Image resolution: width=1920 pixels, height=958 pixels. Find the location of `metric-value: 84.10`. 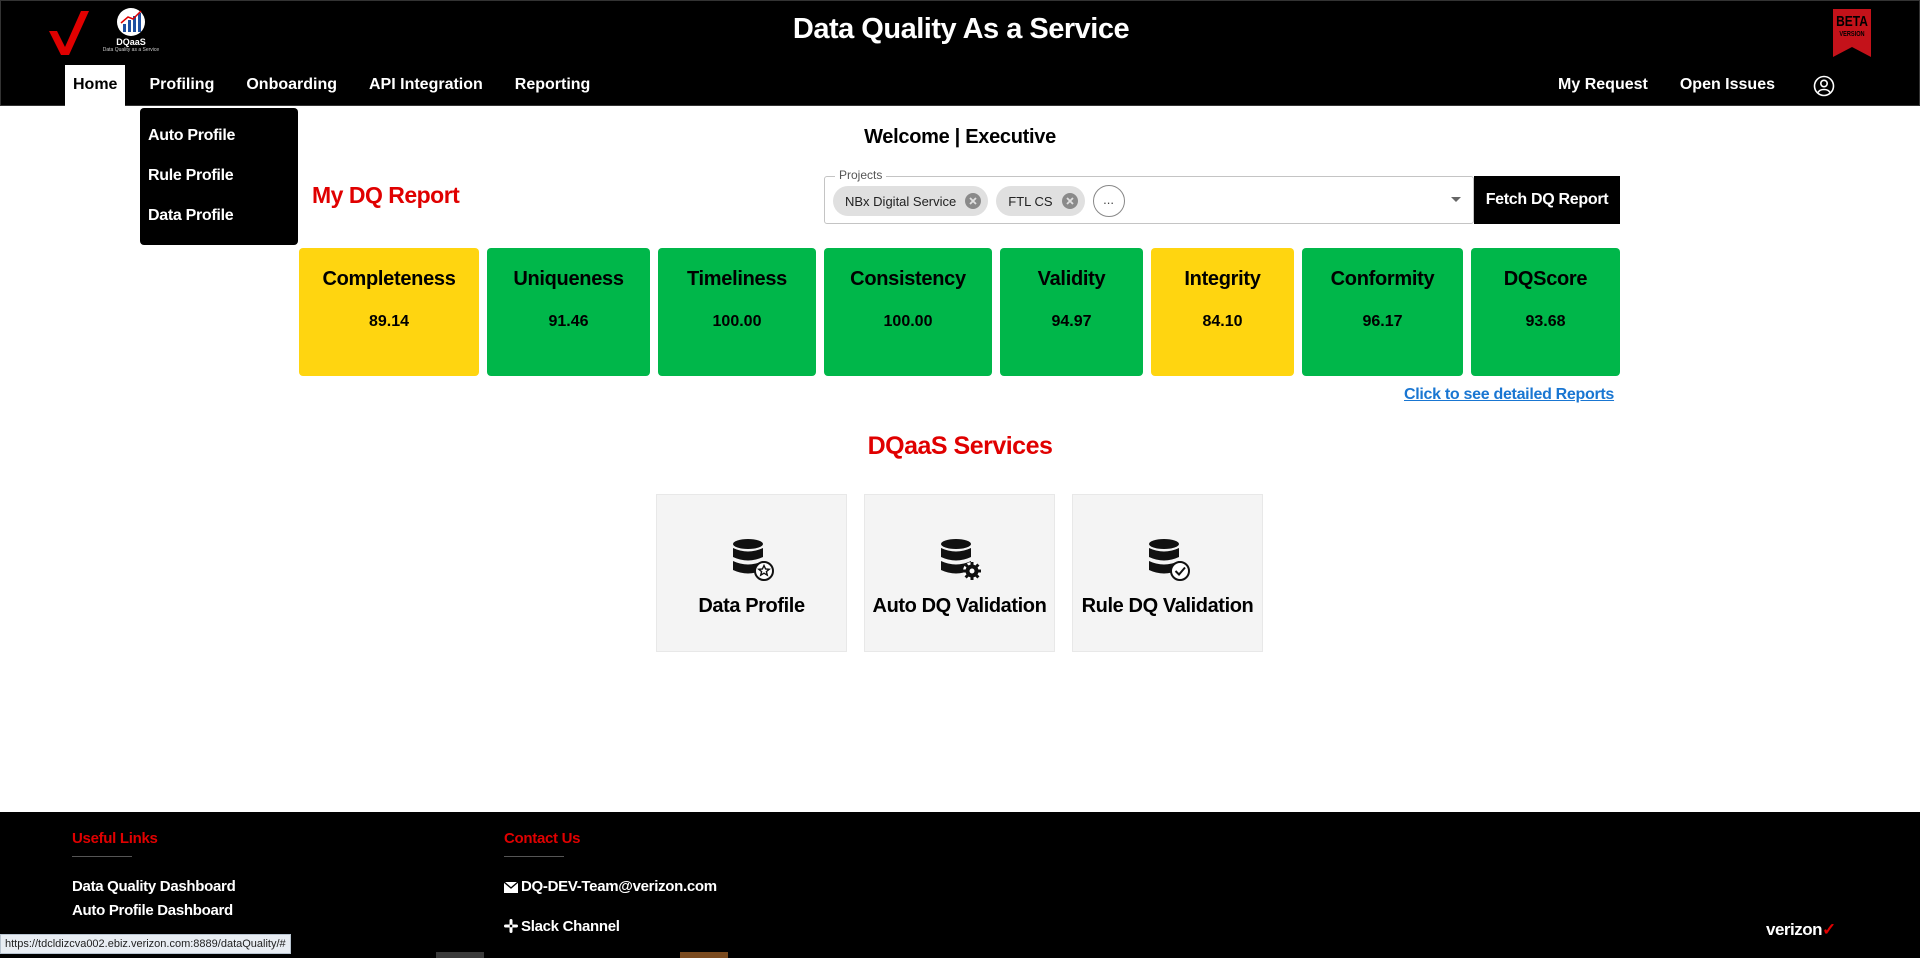

metric-value: 84.10 is located at coordinates (1222, 321).